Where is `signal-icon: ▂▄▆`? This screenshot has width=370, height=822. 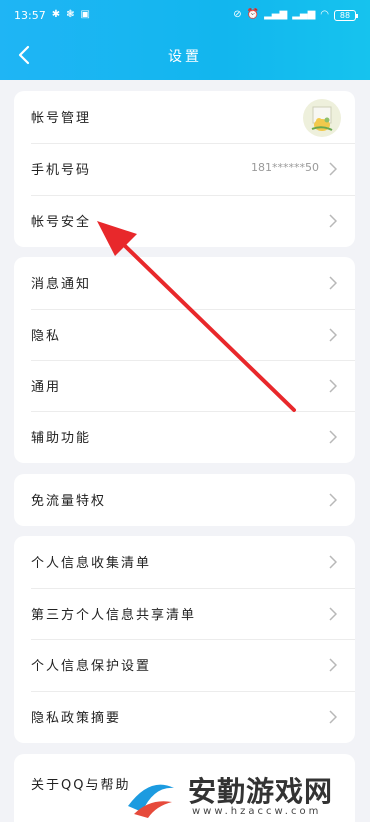
signal-icon: ▂▄▆ is located at coordinates (276, 14).